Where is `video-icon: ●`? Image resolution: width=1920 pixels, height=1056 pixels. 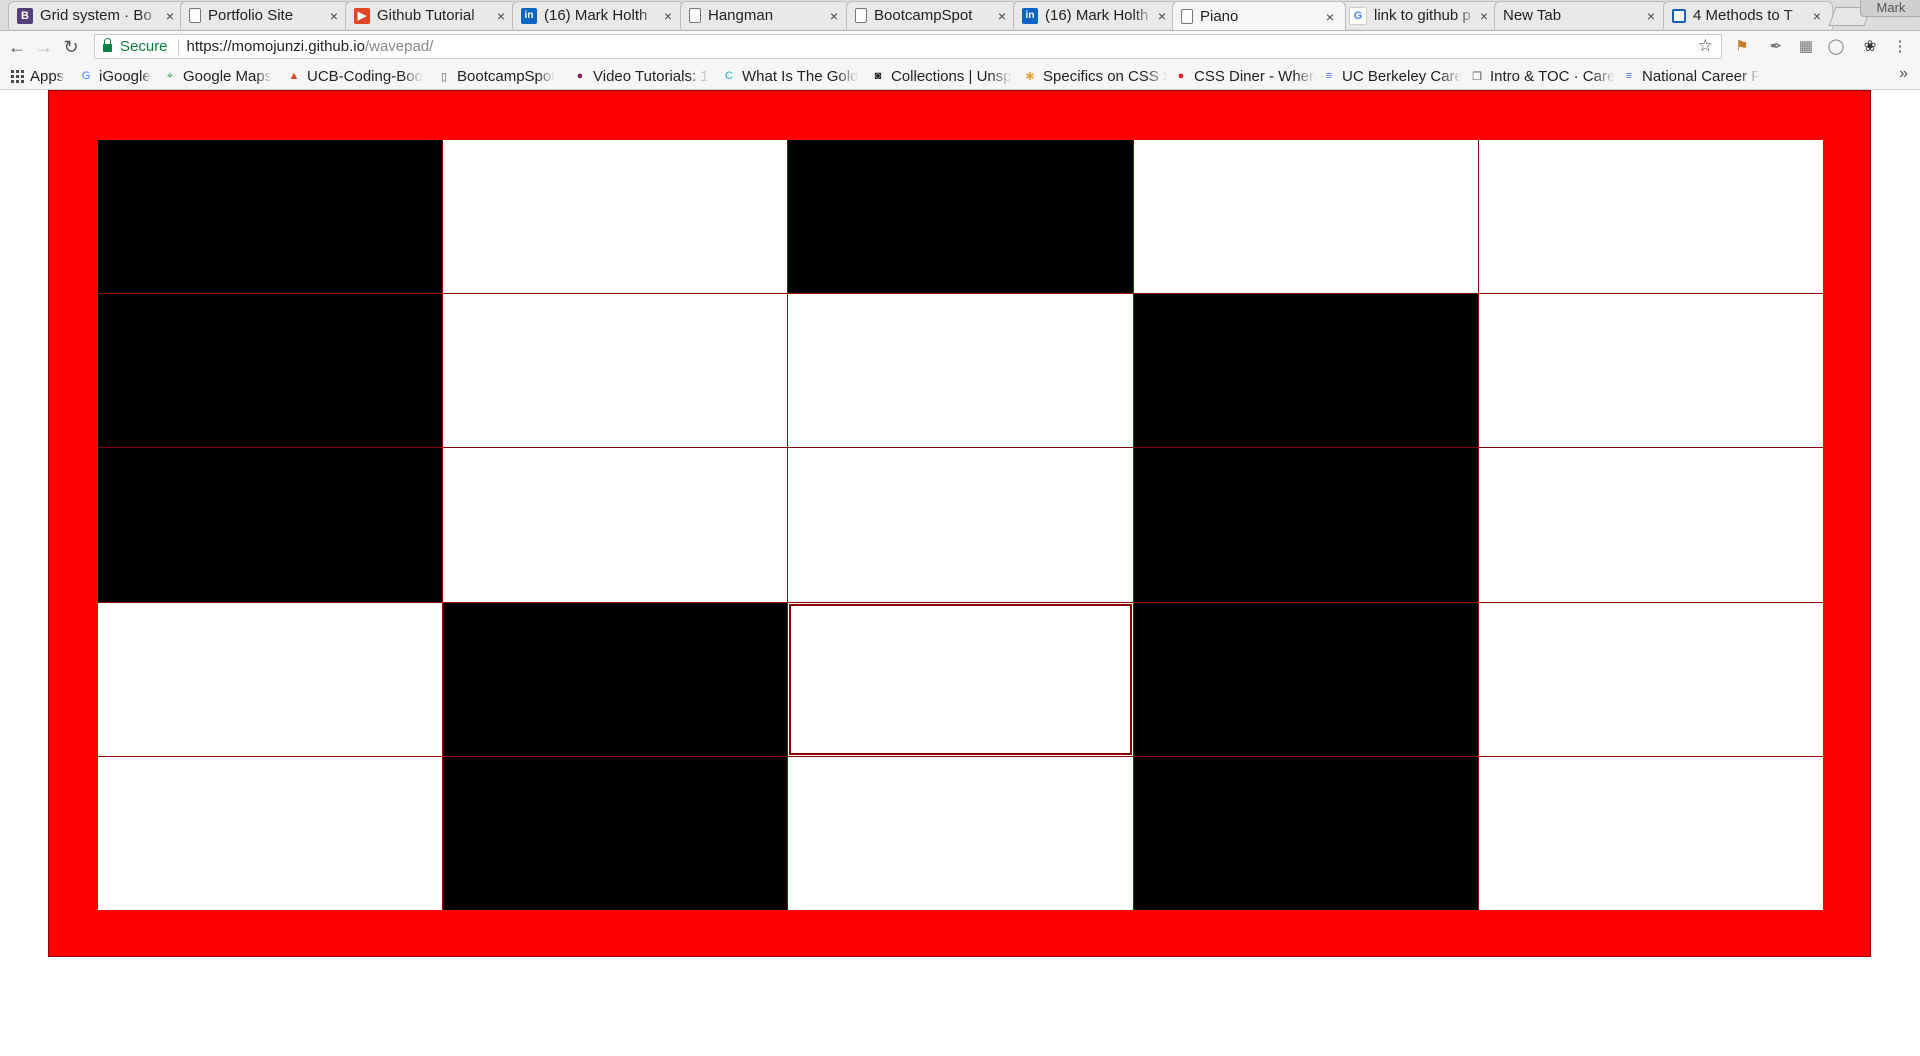
video-icon: ● is located at coordinates (580, 76).